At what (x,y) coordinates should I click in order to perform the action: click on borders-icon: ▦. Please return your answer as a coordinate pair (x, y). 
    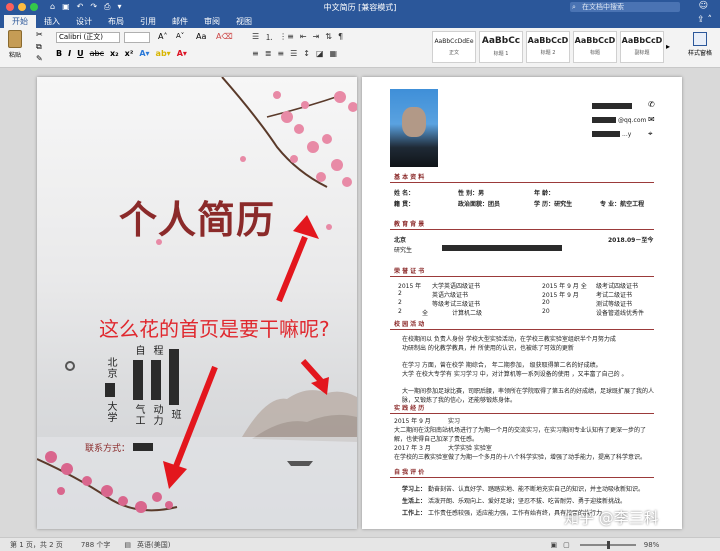
    Looking at the image, I should click on (334, 53).